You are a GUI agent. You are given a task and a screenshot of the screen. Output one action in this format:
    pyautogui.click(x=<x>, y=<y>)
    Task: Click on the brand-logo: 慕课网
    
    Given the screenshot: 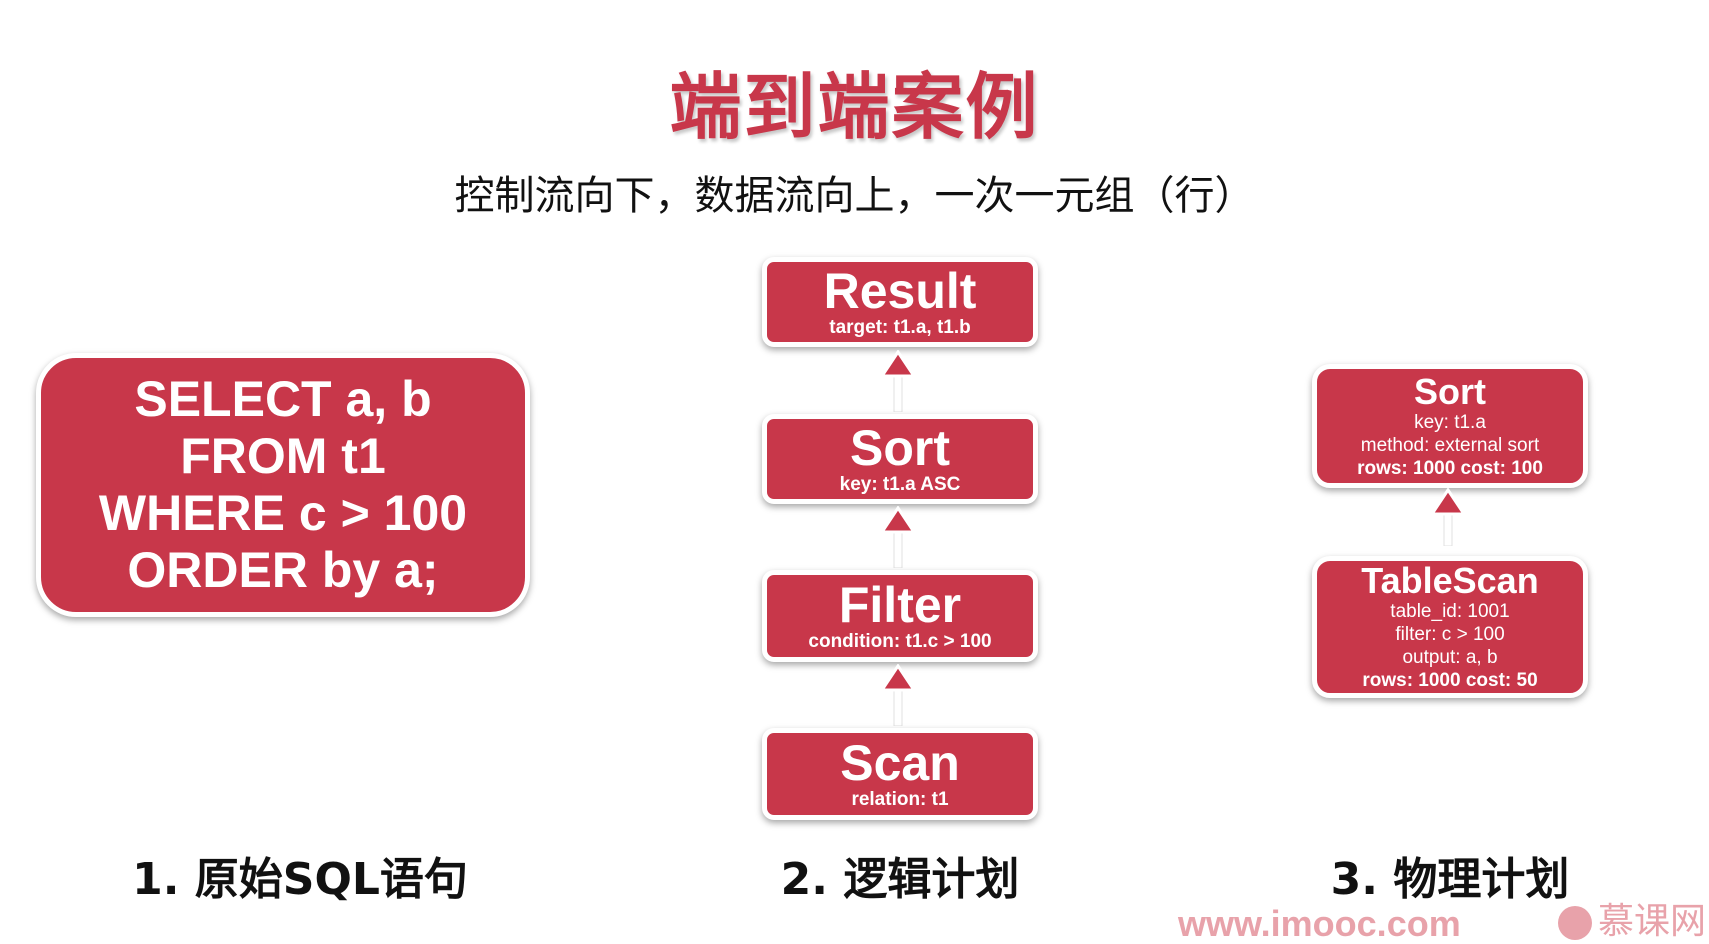 What is the action you would take?
    pyautogui.click(x=1632, y=922)
    